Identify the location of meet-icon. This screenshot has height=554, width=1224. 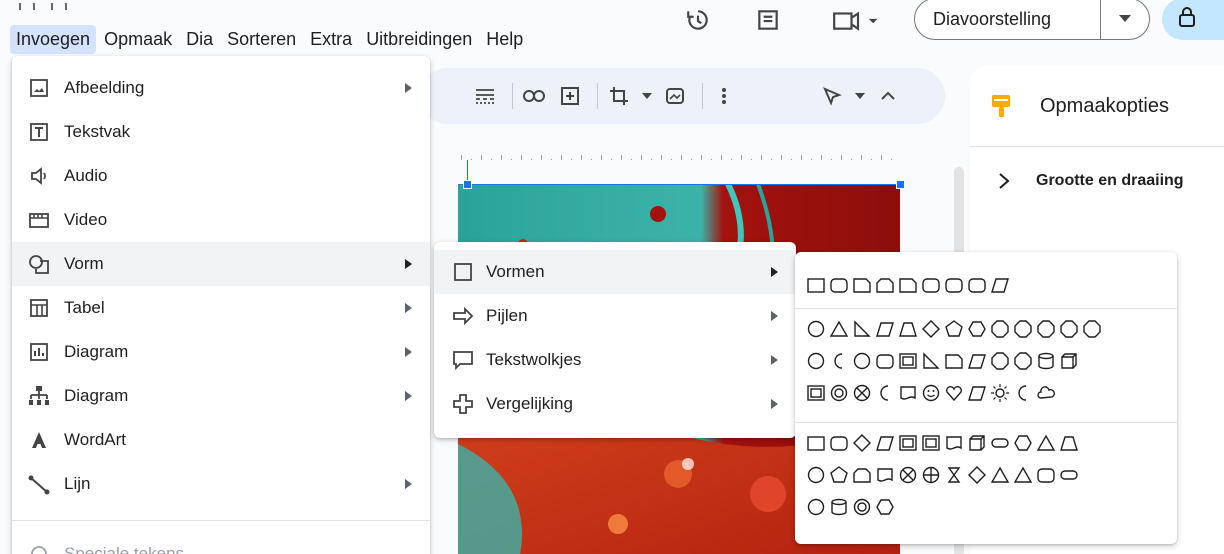
(858, 20).